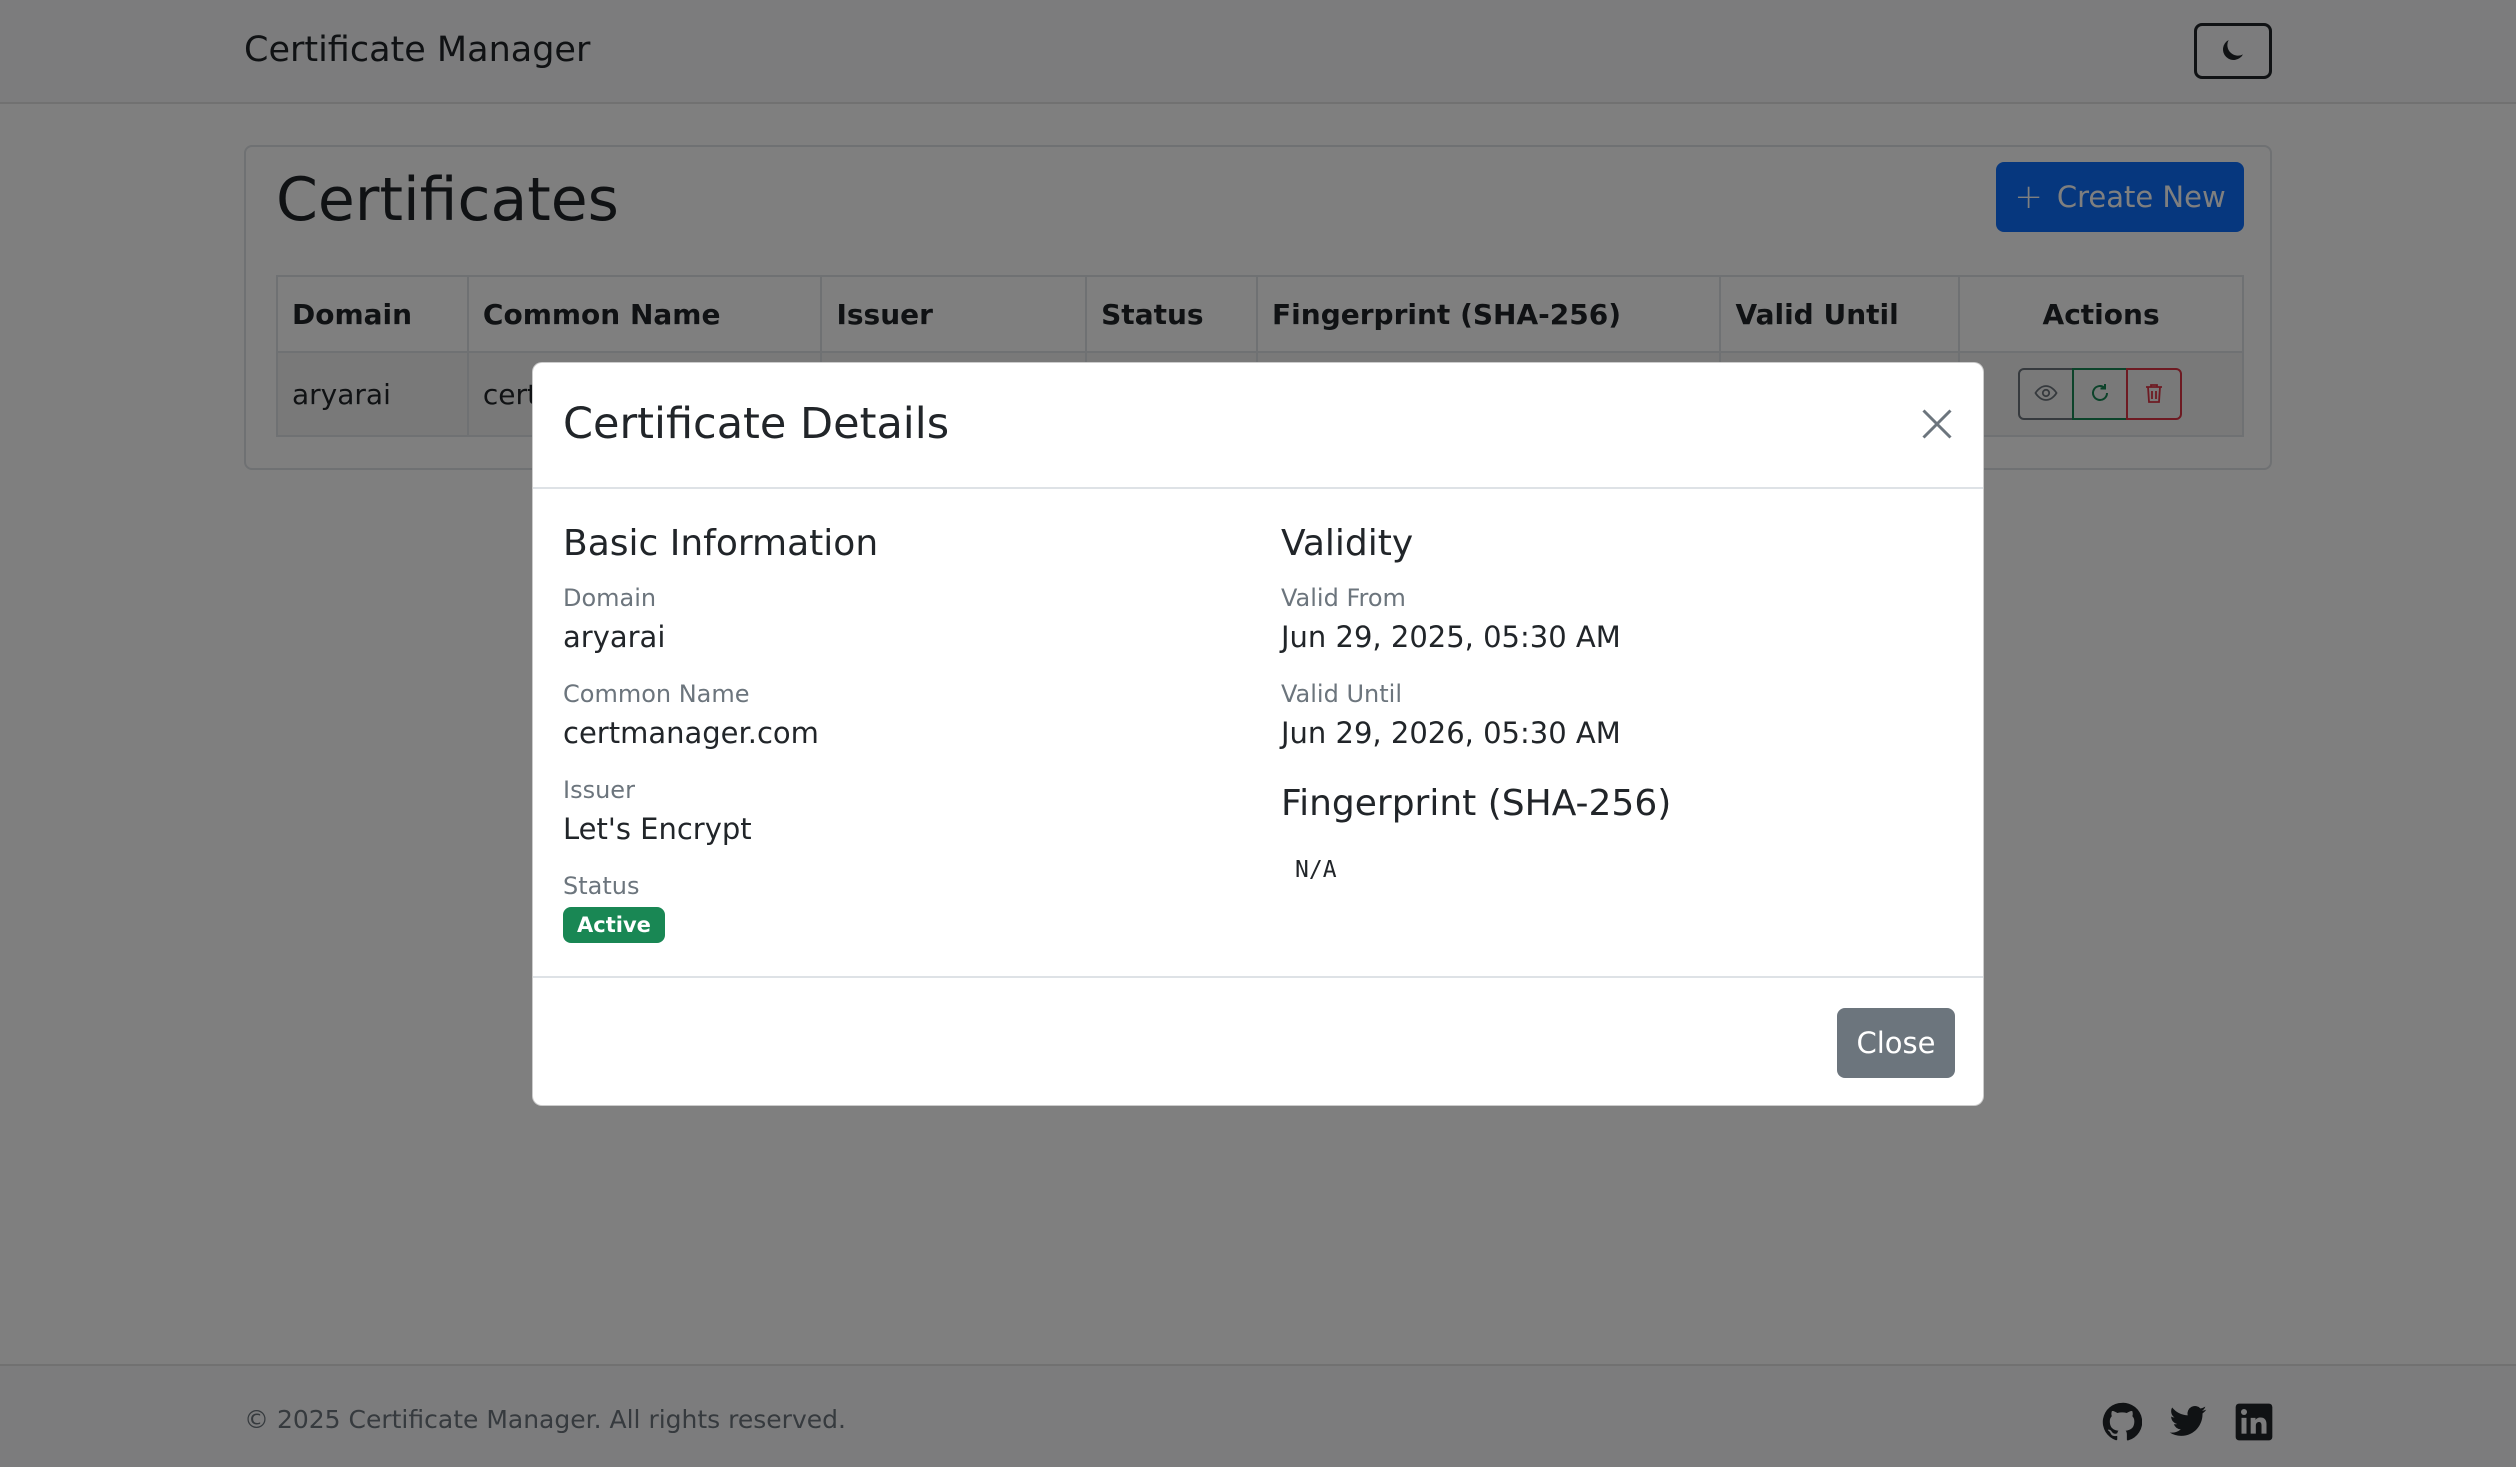  I want to click on close-icon, so click(1937, 425).